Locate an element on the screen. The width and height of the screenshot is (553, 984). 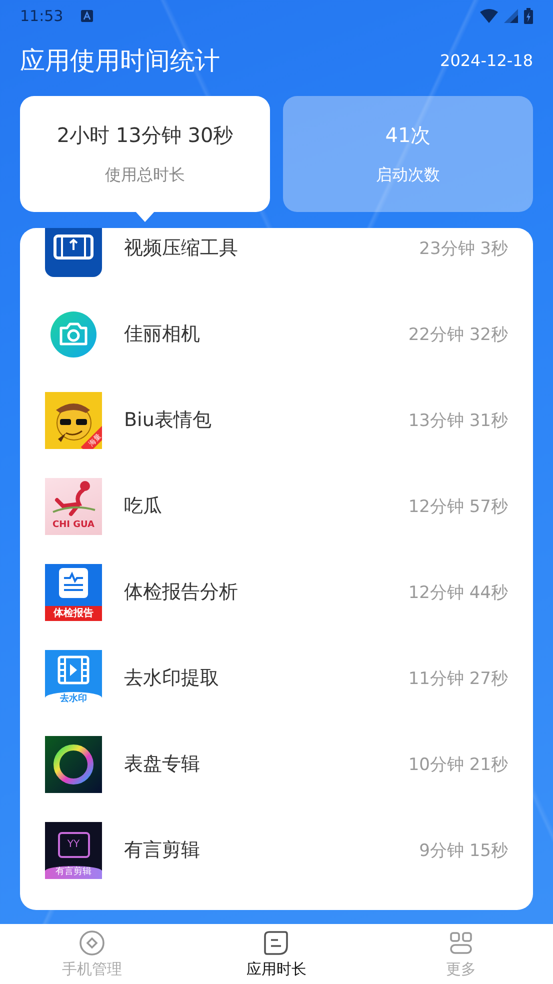
pointer-icon is located at coordinates (145, 217).